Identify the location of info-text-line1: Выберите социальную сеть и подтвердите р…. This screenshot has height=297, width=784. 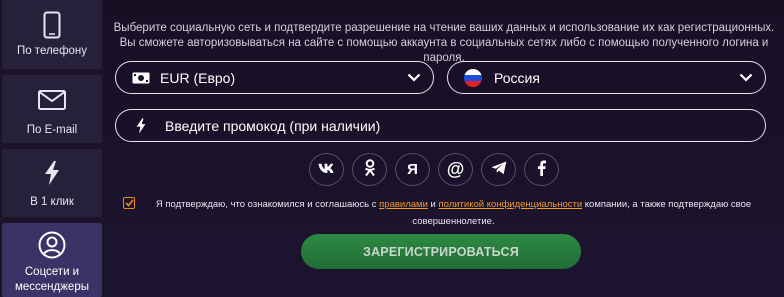
(444, 28).